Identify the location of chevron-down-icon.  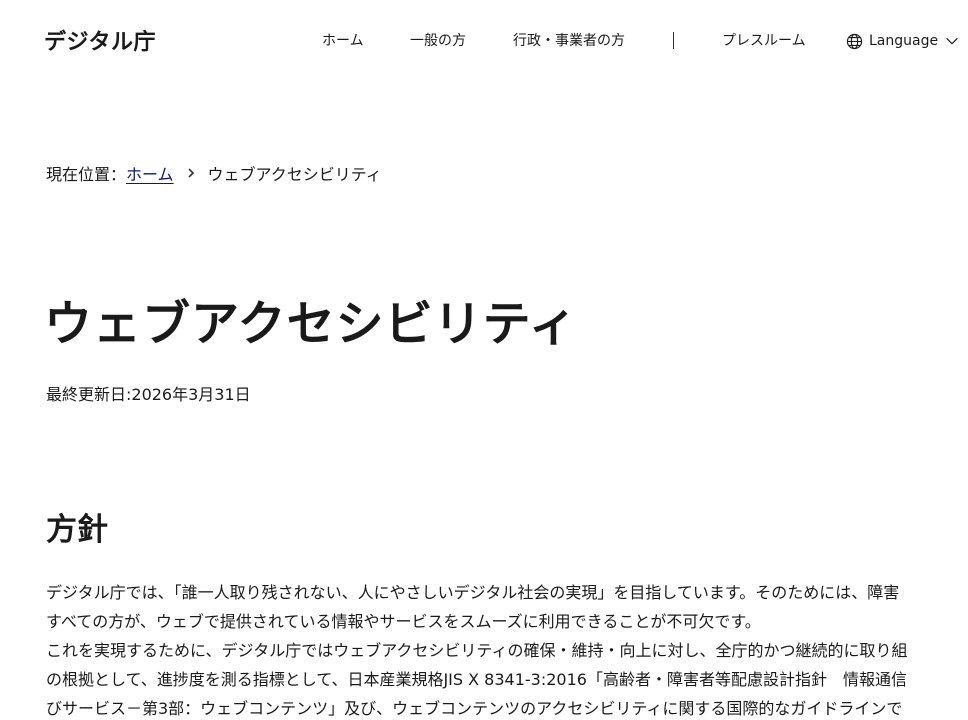
(952, 41).